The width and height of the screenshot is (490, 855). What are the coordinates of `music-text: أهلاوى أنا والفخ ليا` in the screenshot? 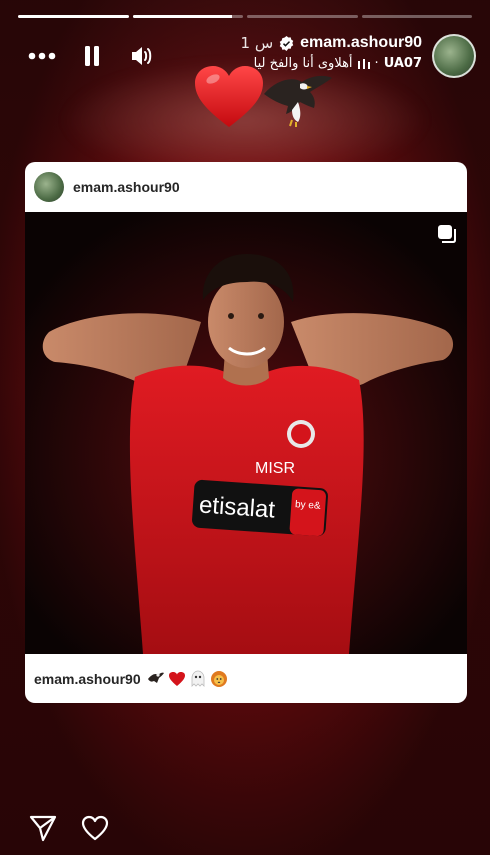 It's located at (303, 63).